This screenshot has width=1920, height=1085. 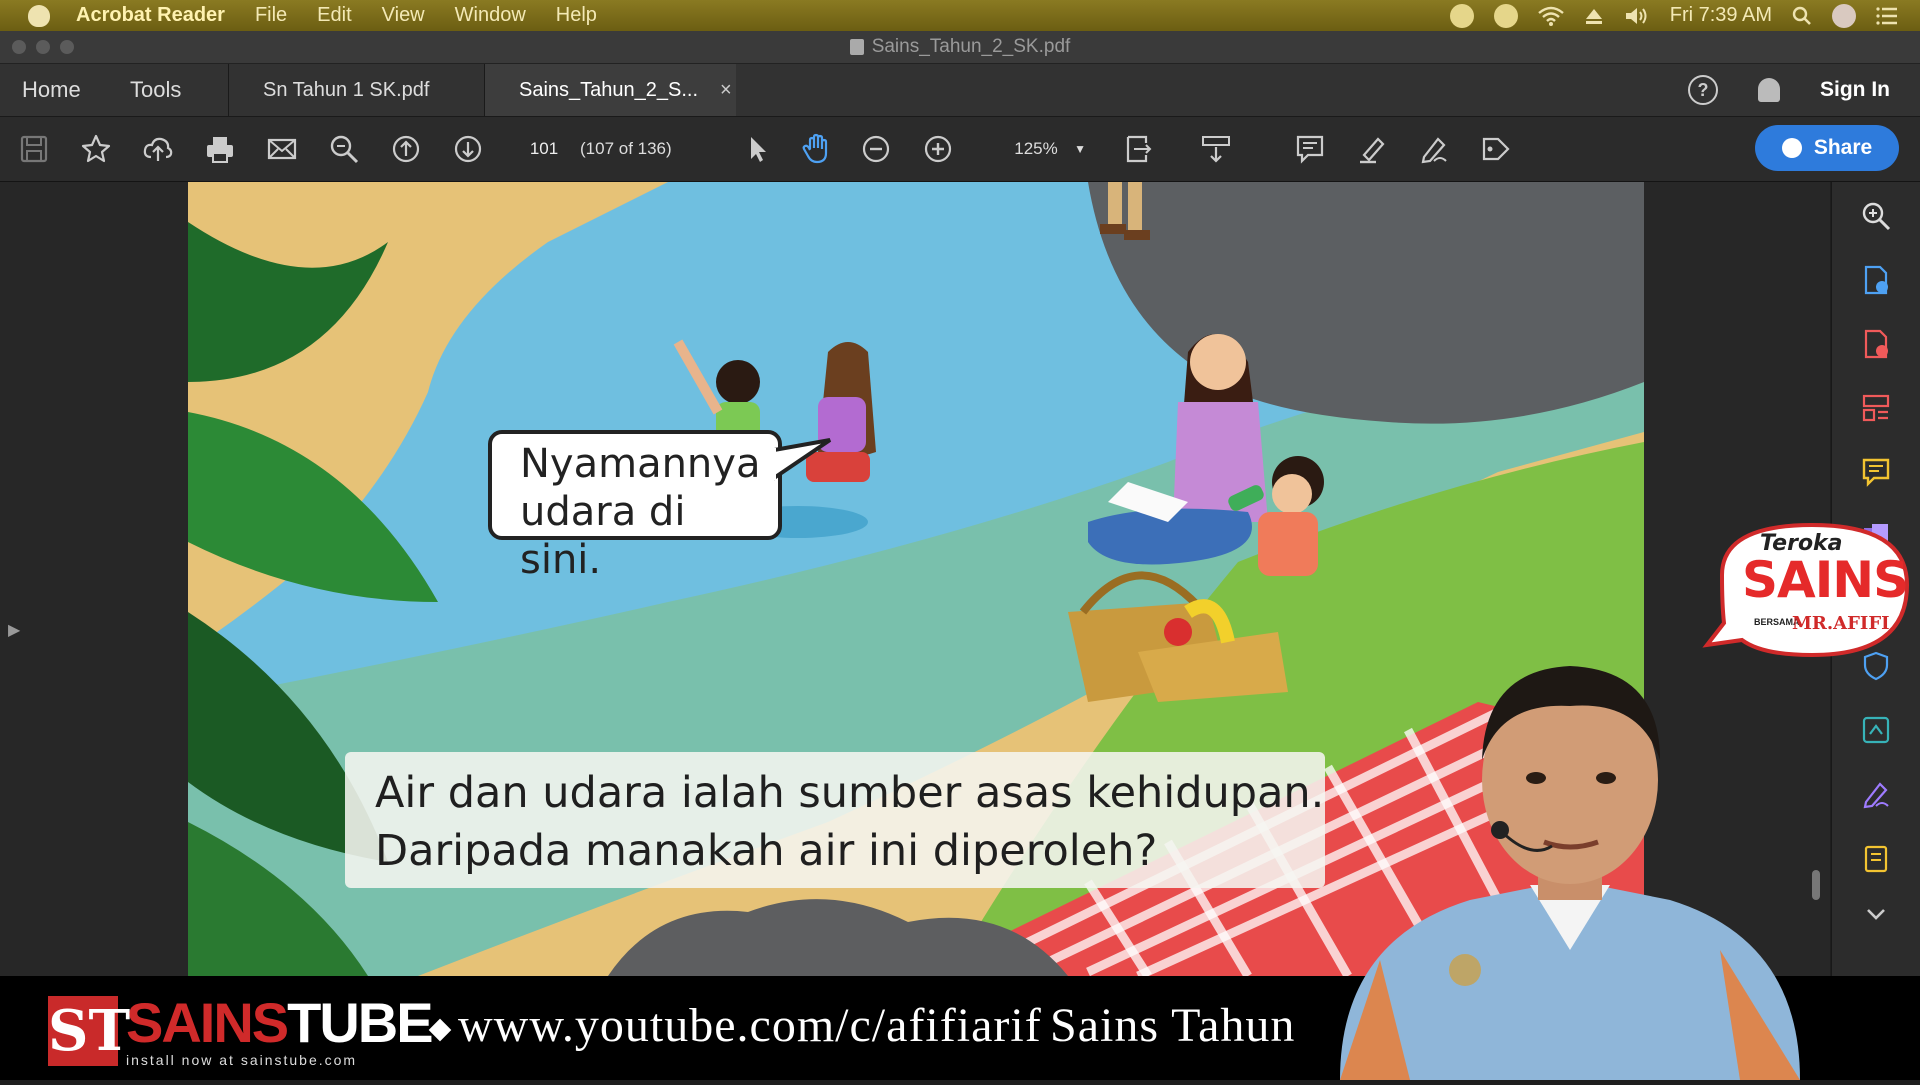 What do you see at coordinates (1802, 16) in the screenshot?
I see `spotlight-search-icon` at bounding box center [1802, 16].